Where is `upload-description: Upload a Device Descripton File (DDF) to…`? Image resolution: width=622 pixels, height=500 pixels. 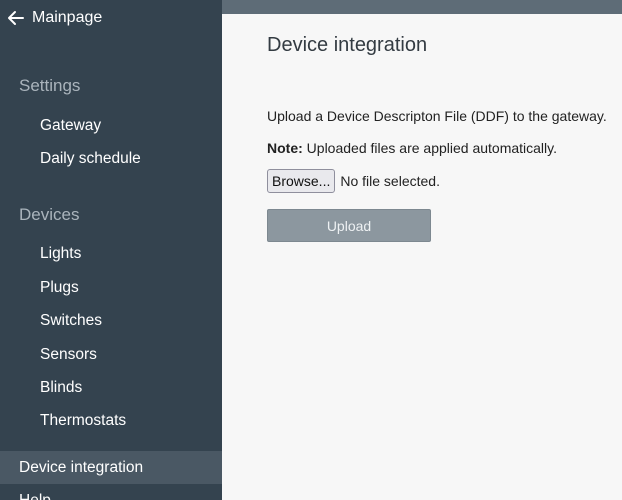
upload-description: Upload a Device Descripton File (DDF) to… is located at coordinates (437, 116).